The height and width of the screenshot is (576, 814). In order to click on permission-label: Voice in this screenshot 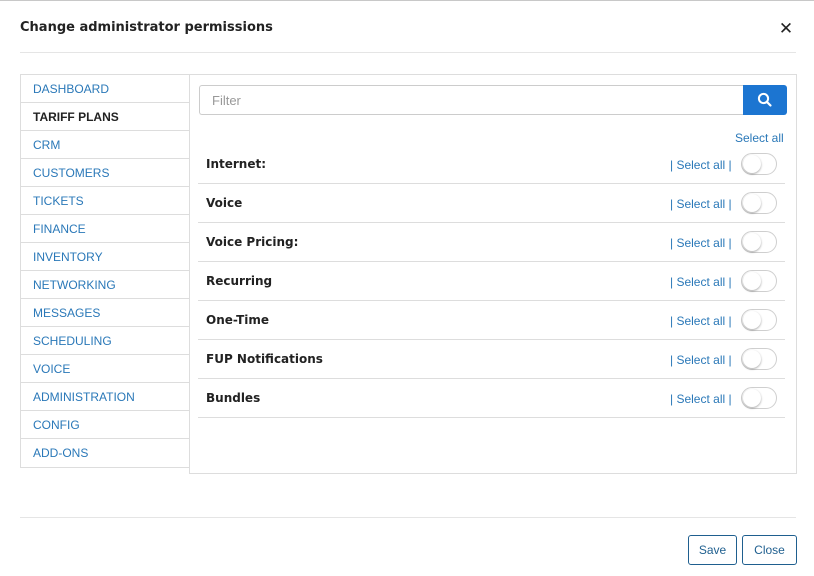, I will do `click(224, 203)`.